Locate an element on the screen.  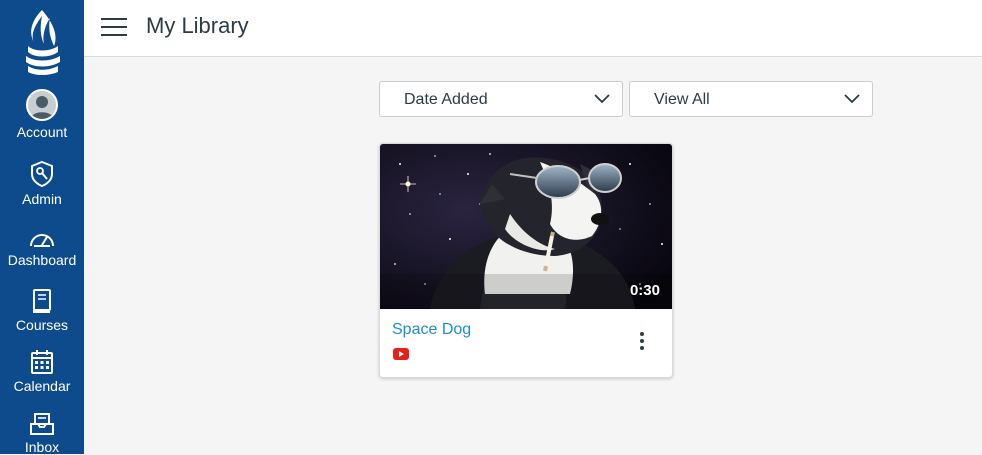
nav-item-label: Dashboard is located at coordinates (42, 260).